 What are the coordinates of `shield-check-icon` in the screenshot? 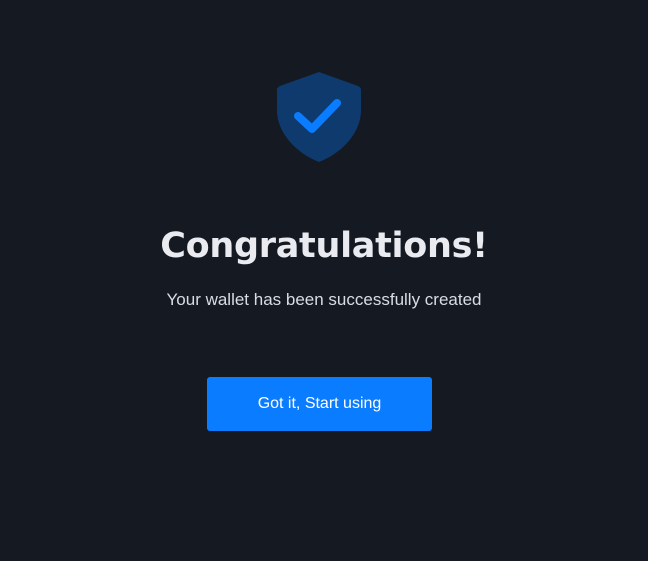 It's located at (319, 117).